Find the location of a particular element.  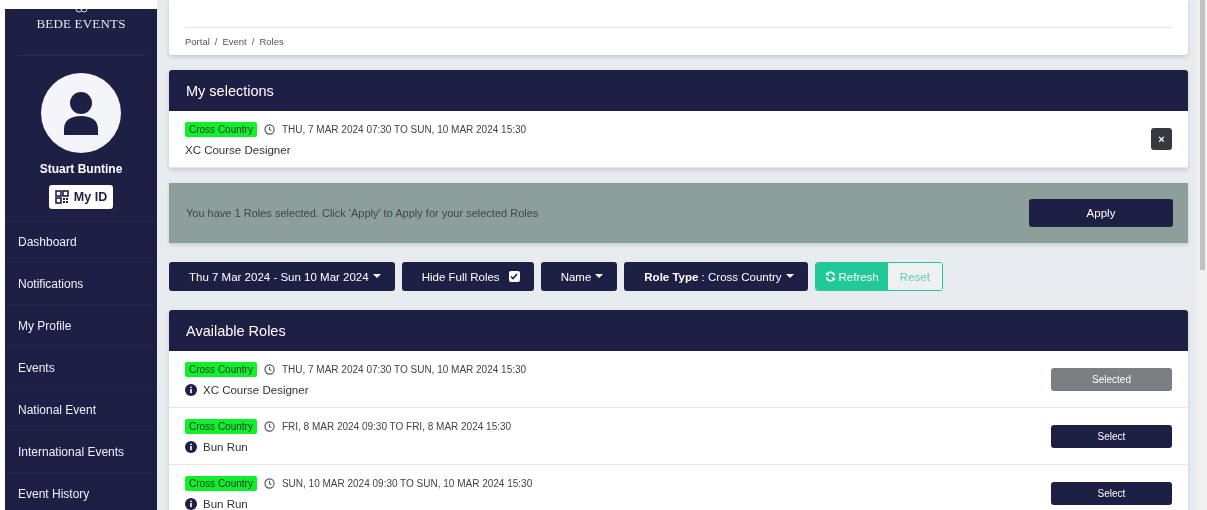

breadcrumb-link: Event is located at coordinates (234, 41).